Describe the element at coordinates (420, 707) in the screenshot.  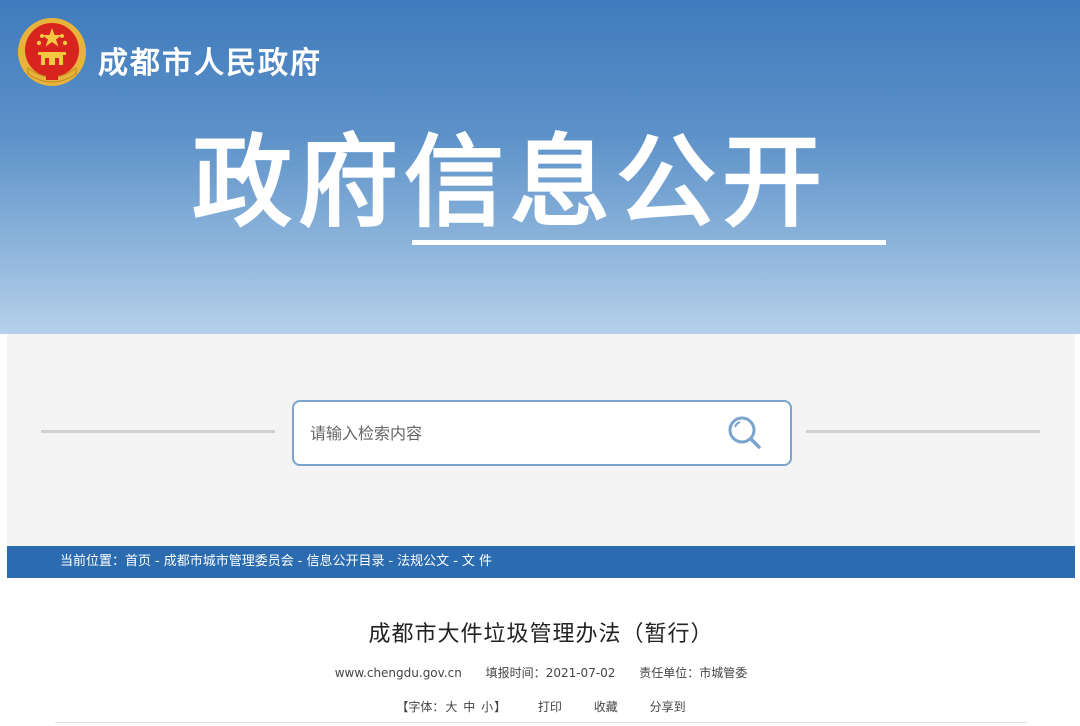
I see `font-open: 【字体：` at that location.